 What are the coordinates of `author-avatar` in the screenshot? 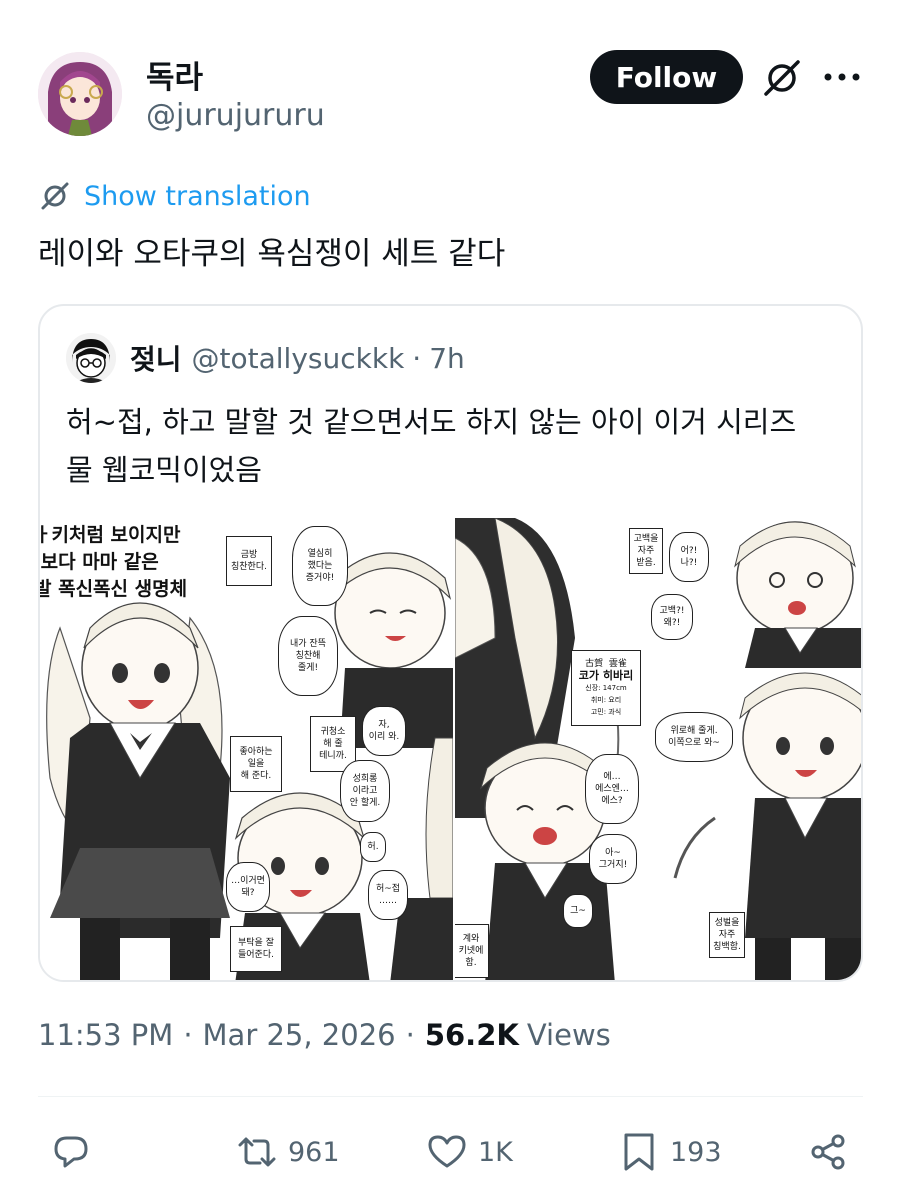 It's located at (80, 94).